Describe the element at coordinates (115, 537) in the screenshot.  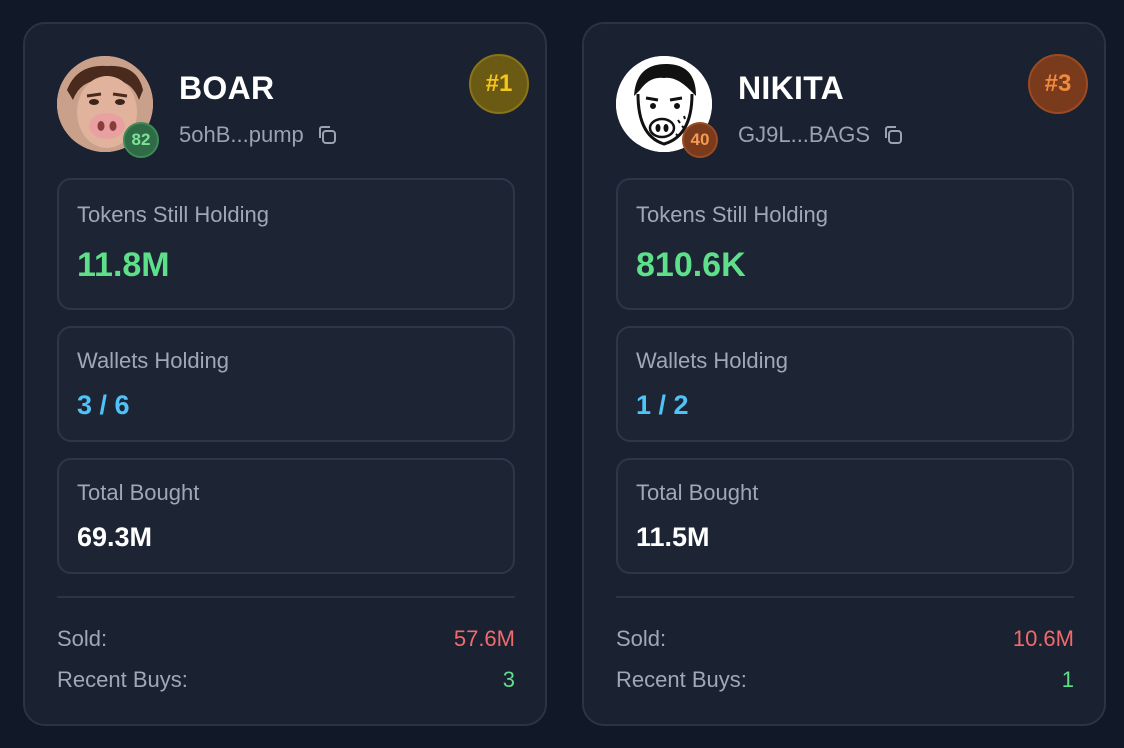
I see `total-bought-value: 69.3M` at that location.